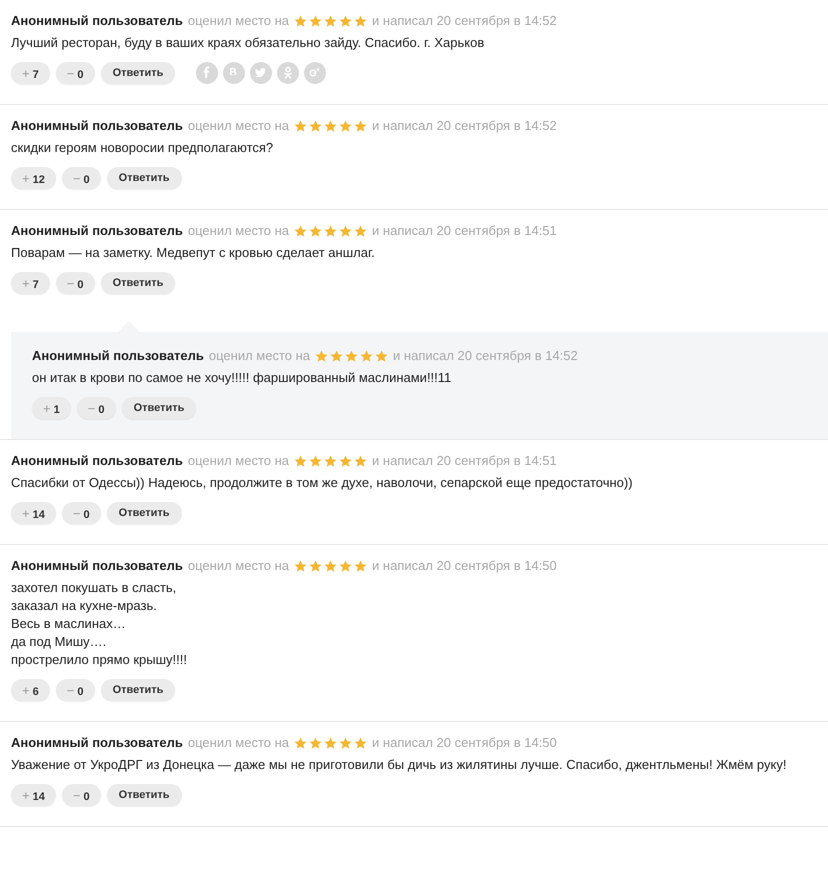  What do you see at coordinates (261, 73) in the screenshot?
I see `twitter-share-icon` at bounding box center [261, 73].